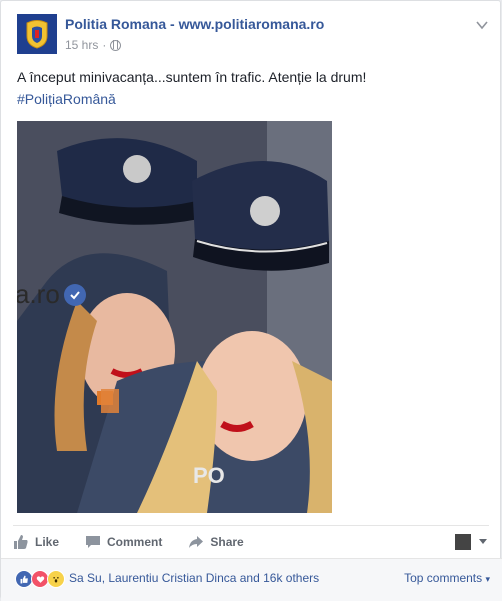  I want to click on comment-button: Comment, so click(123, 542).